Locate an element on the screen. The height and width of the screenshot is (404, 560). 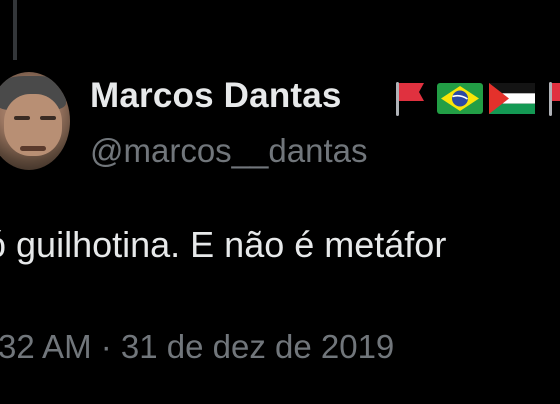
palestine-flag-icon is located at coordinates (512, 98).